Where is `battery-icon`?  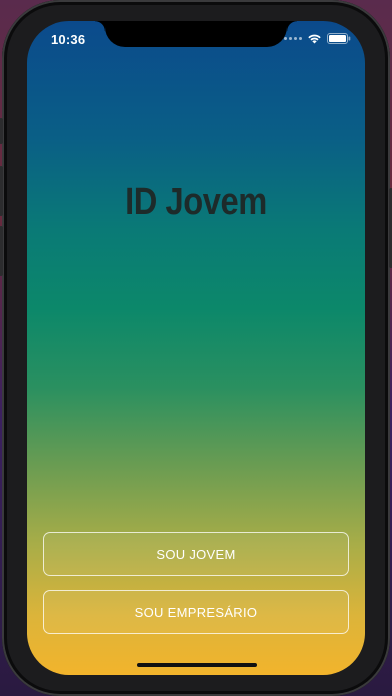
battery-icon is located at coordinates (339, 38).